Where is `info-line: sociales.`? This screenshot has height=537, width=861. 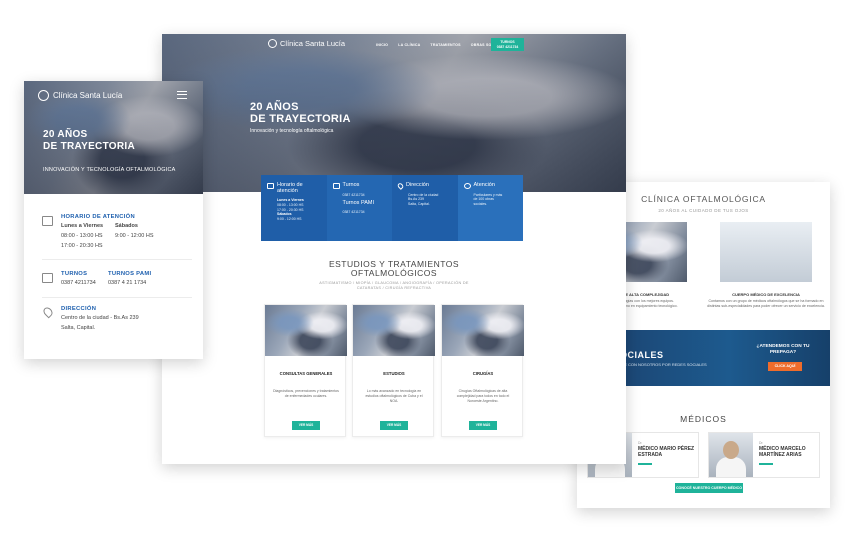
info-line: sociales. is located at coordinates (480, 204).